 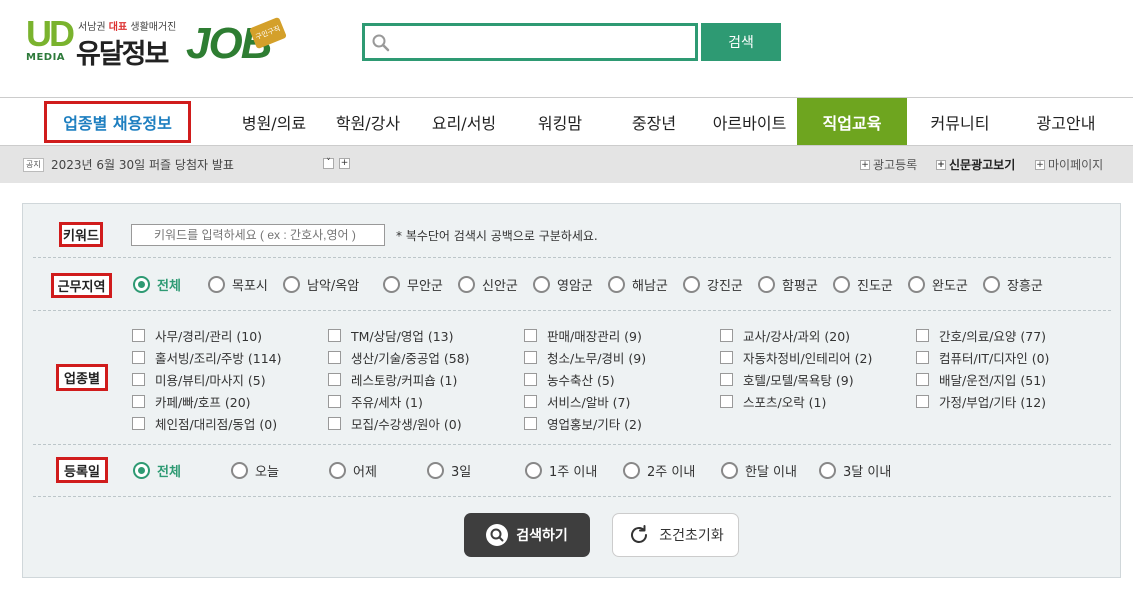 What do you see at coordinates (169, 472) in the screenshot?
I see `date-option-label: 전체` at bounding box center [169, 472].